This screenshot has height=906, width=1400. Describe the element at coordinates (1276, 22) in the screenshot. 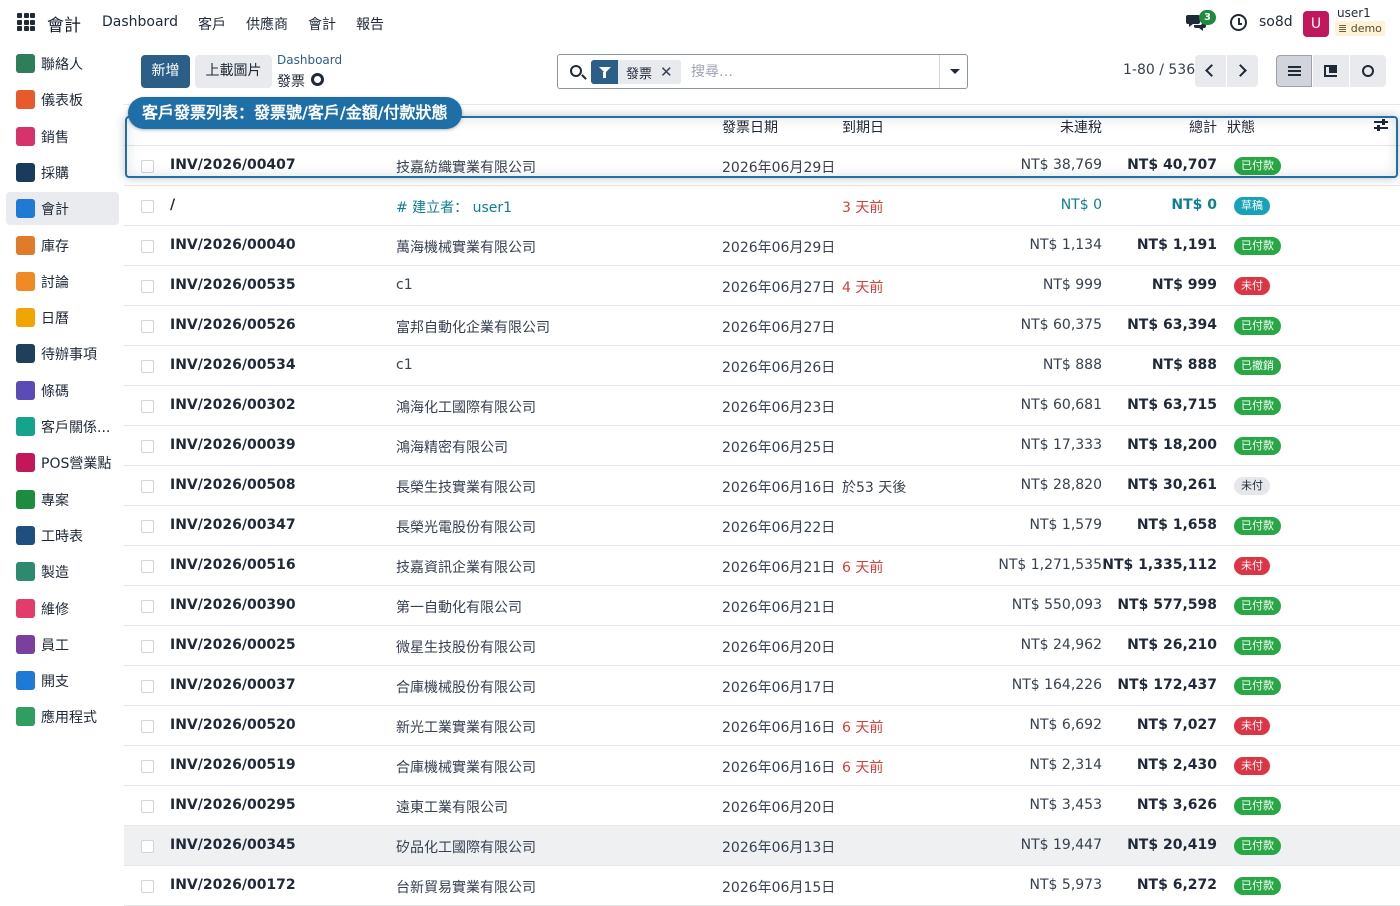

I see `company-switcher: so8d` at that location.